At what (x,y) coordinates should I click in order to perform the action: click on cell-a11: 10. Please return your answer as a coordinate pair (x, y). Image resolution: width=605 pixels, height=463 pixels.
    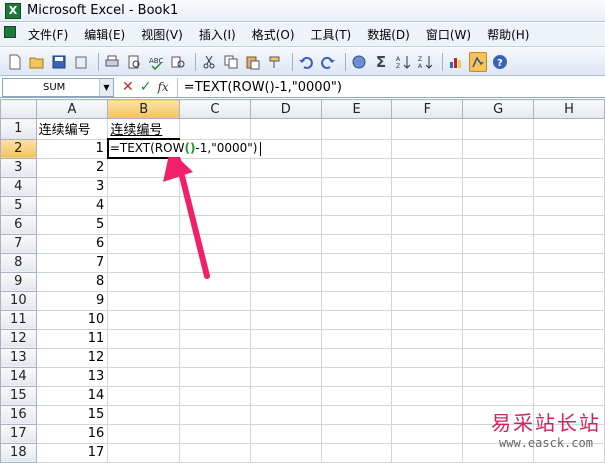
    Looking at the image, I should click on (72, 319).